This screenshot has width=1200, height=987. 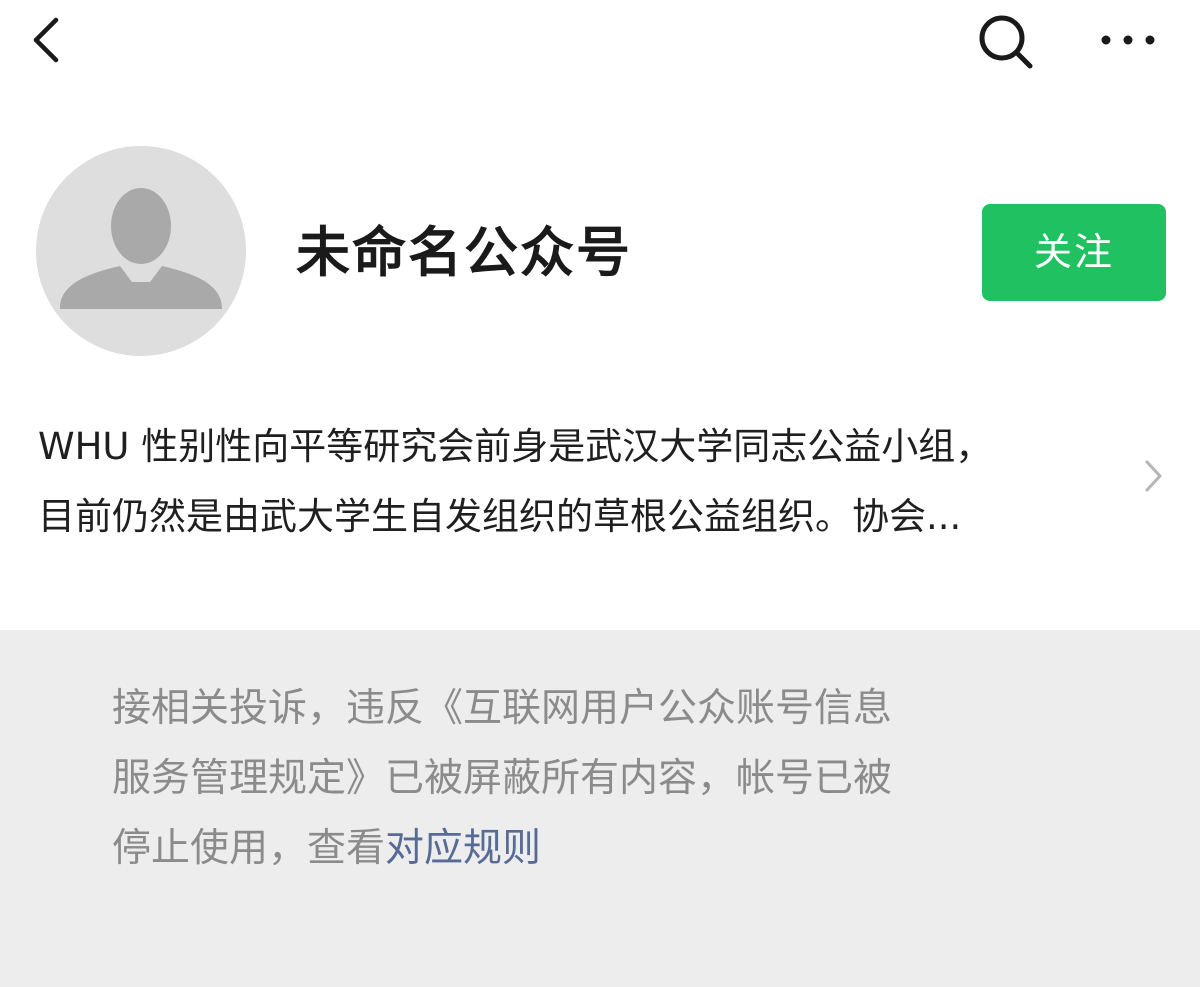 I want to click on rules-link: 对应规则, so click(x=463, y=848).